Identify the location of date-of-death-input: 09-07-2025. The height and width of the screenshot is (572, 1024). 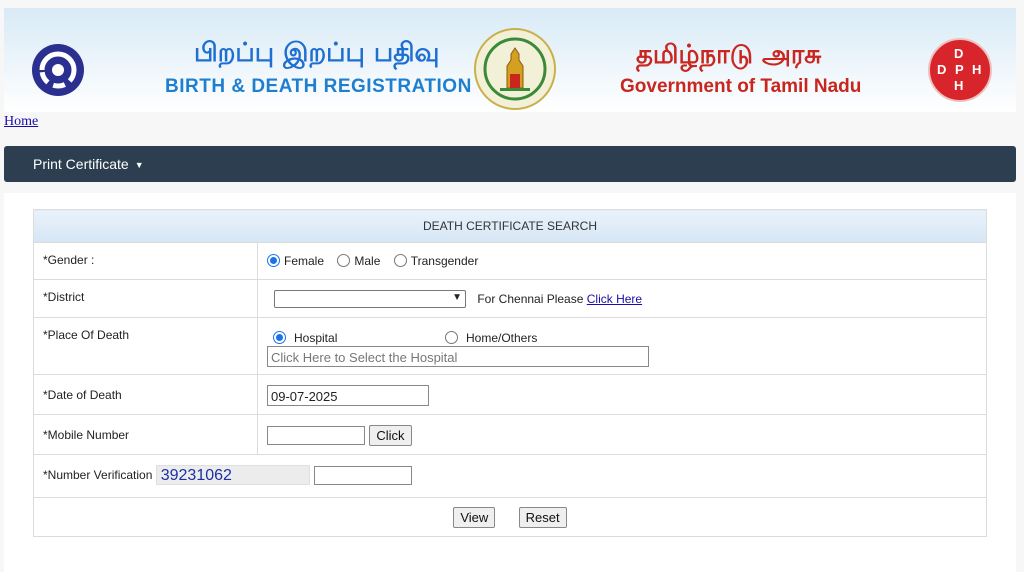
(348, 395).